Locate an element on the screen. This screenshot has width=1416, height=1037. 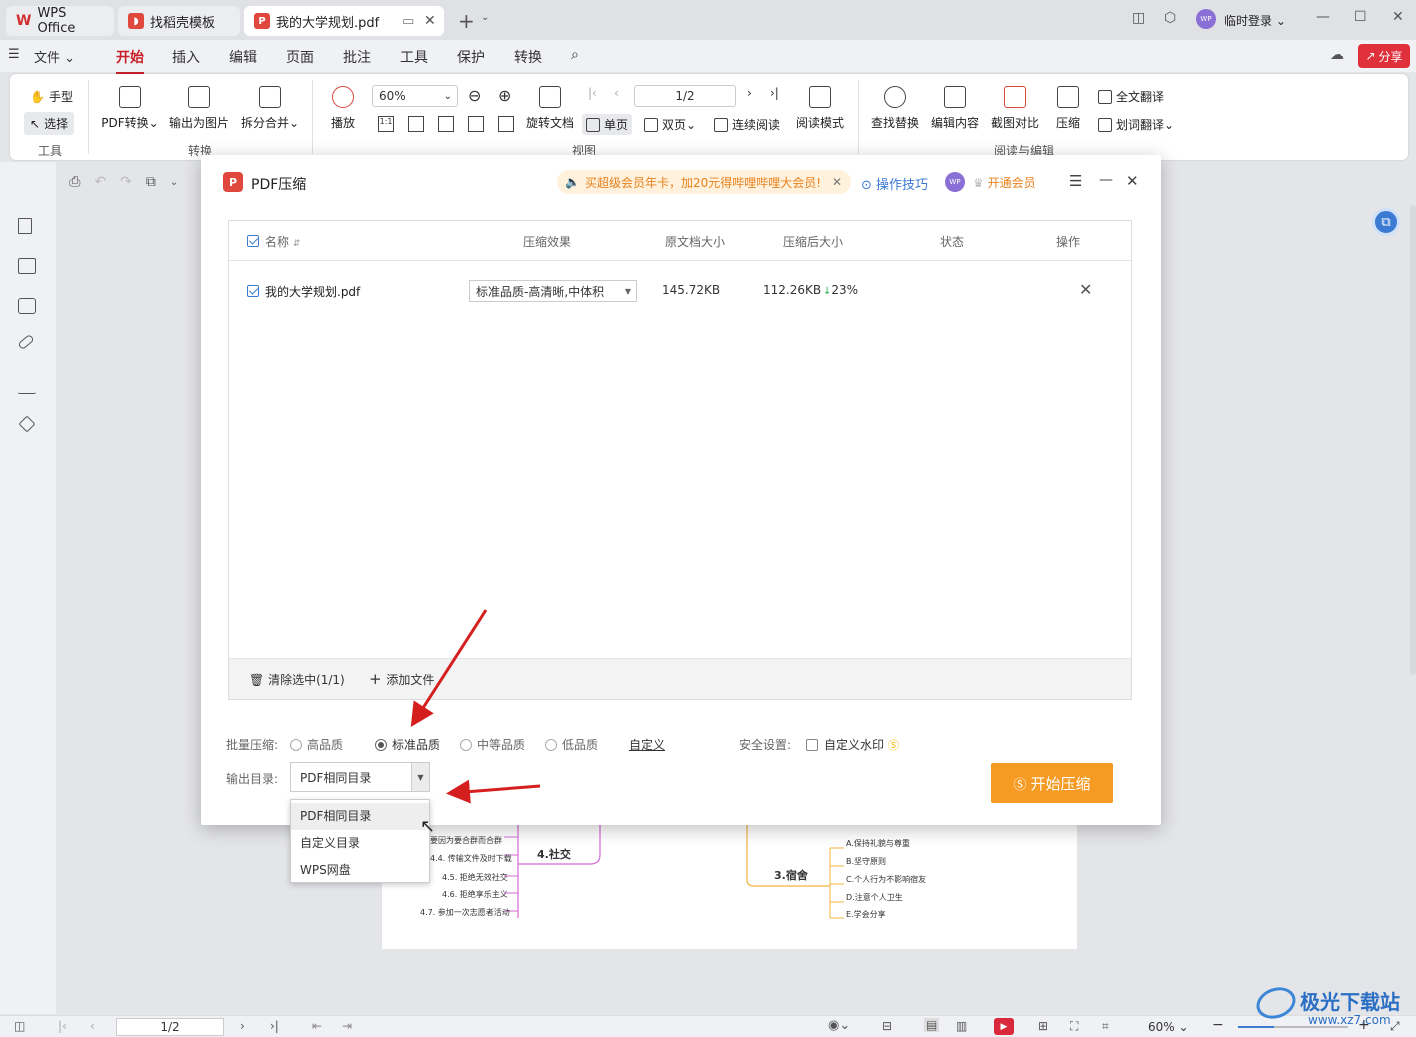
menu-convert: 转换 is located at coordinates (528, 57).